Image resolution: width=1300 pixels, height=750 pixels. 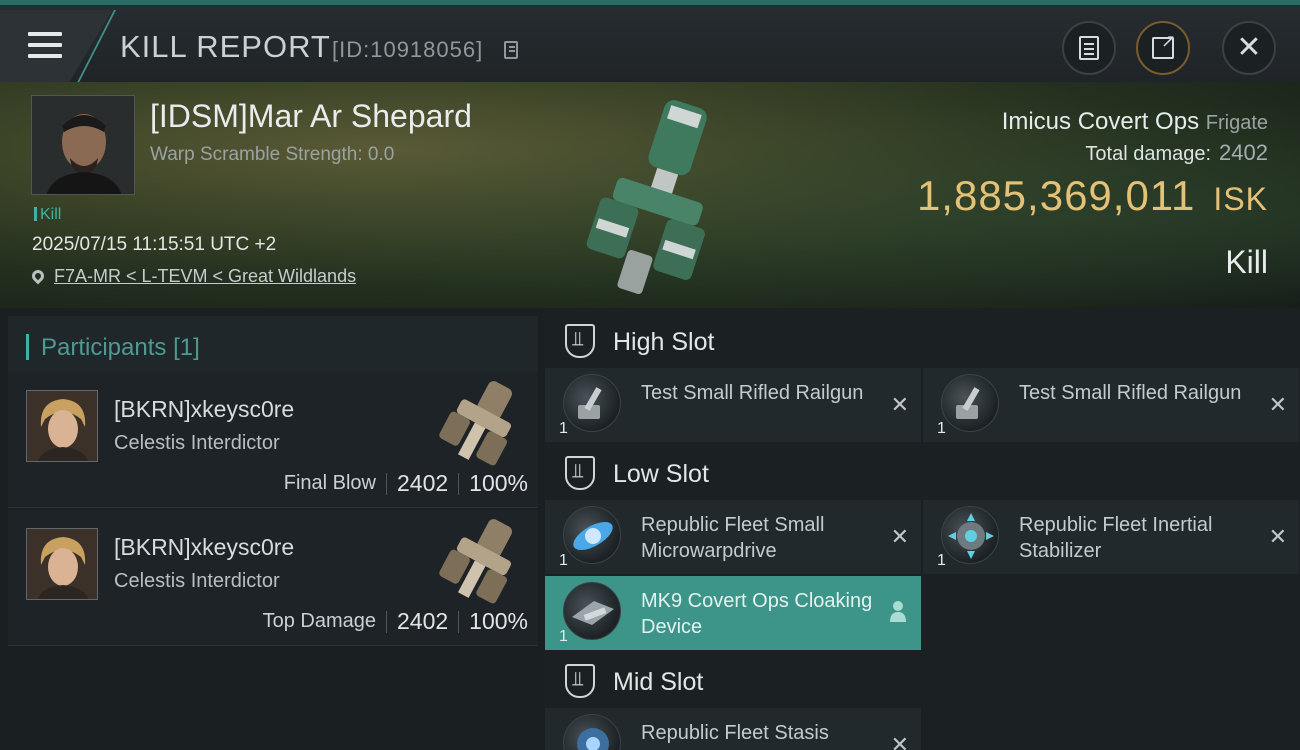 I want to click on header-bar: KILL REPORT [ID:10918056] ✕, so click(x=650, y=41).